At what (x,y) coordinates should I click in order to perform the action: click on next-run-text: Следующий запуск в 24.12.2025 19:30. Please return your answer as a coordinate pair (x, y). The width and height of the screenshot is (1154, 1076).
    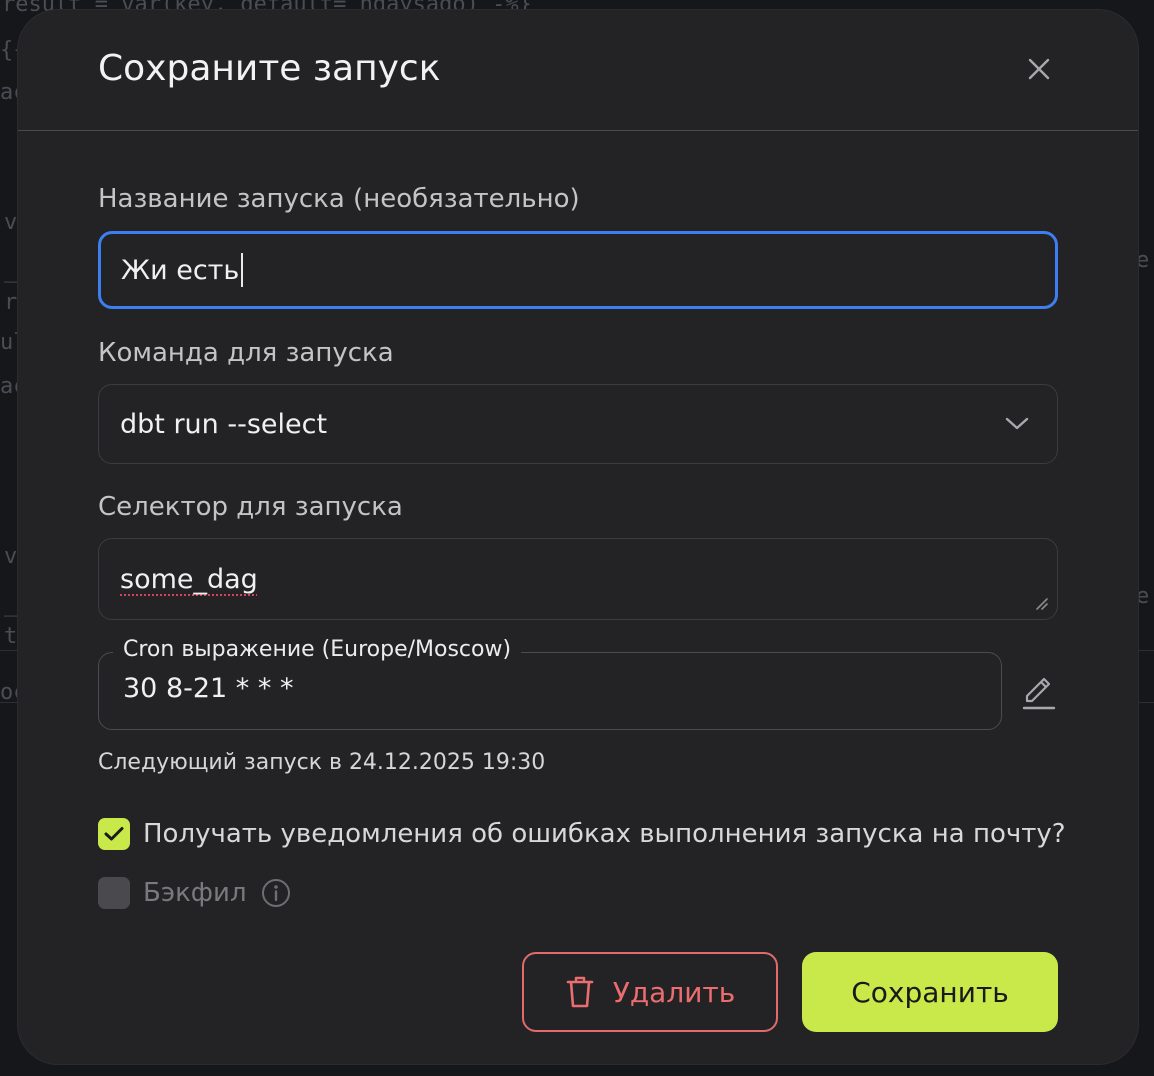
    Looking at the image, I should click on (322, 762).